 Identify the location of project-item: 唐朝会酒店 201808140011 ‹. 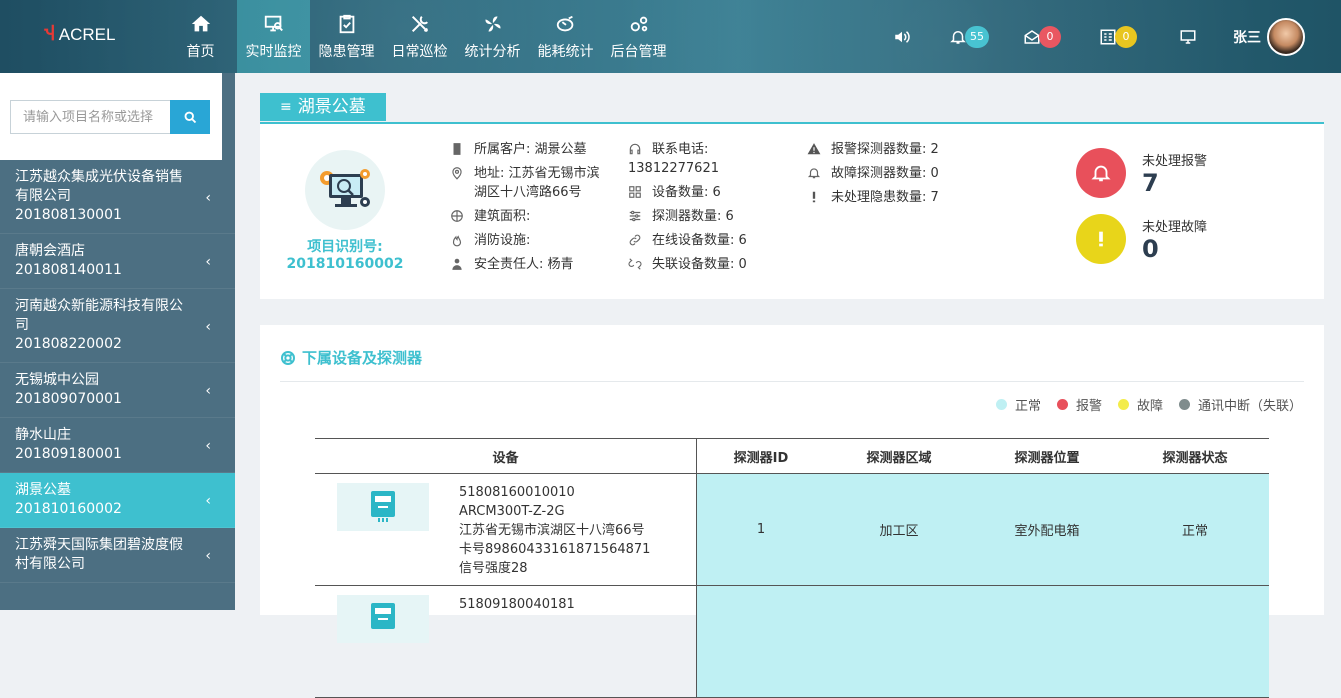
(117, 261).